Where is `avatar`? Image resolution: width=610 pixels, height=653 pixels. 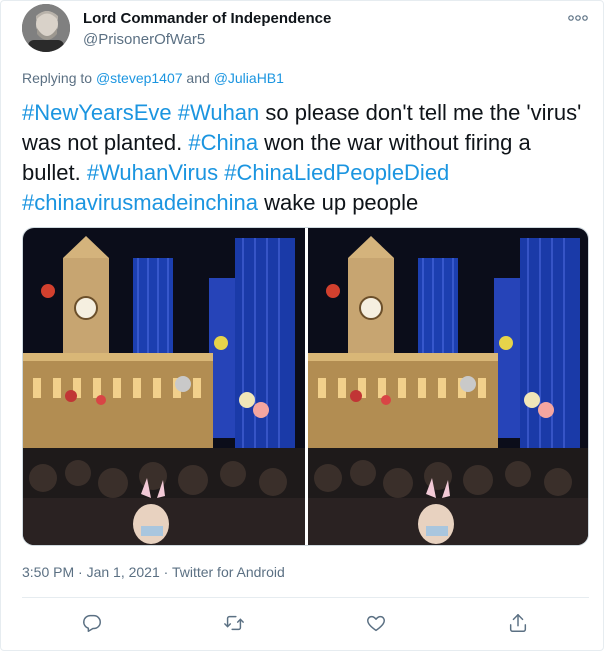 avatar is located at coordinates (46, 28).